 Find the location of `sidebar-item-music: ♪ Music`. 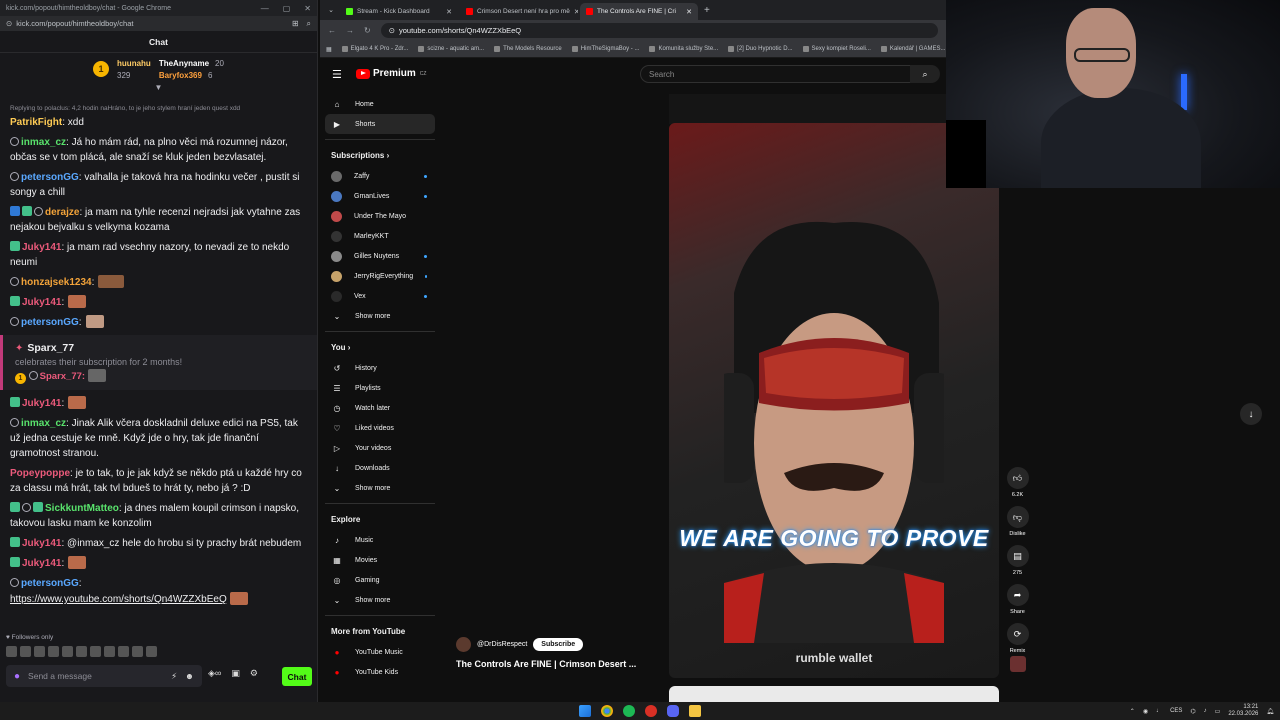

sidebar-item-music: ♪ Music is located at coordinates (380, 540).